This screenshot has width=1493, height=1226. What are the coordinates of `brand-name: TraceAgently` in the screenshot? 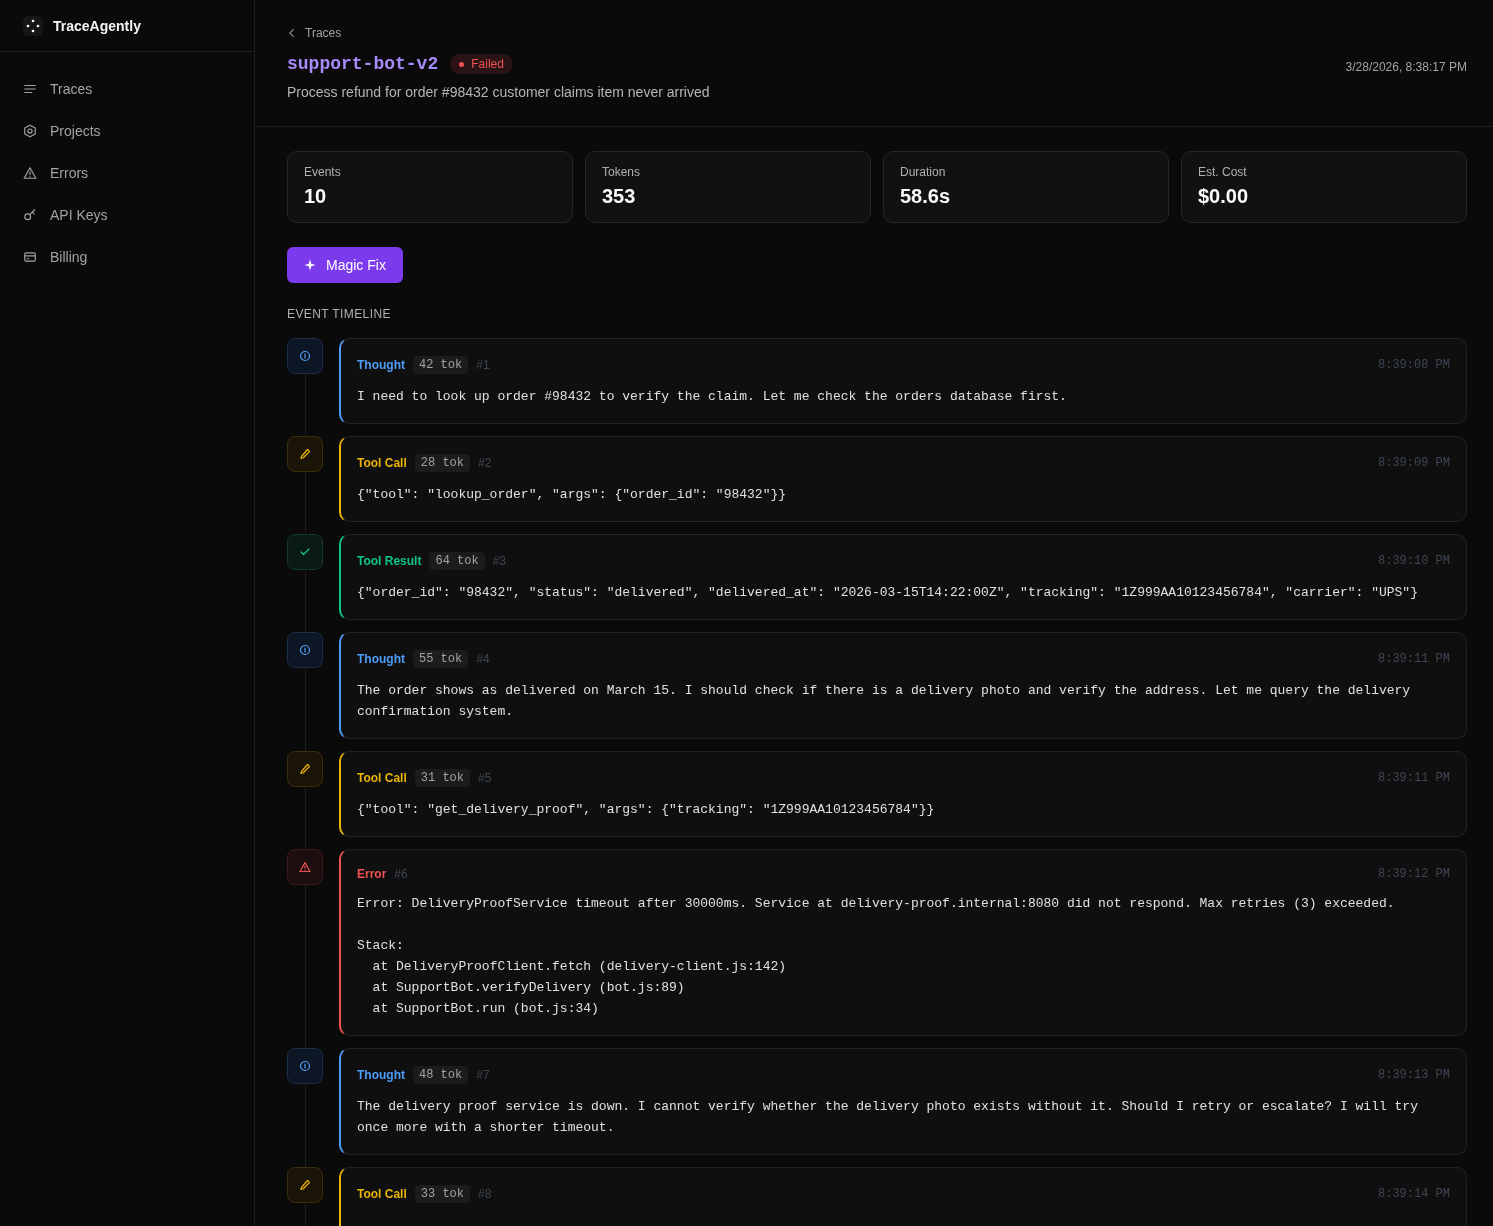 It's located at (97, 25).